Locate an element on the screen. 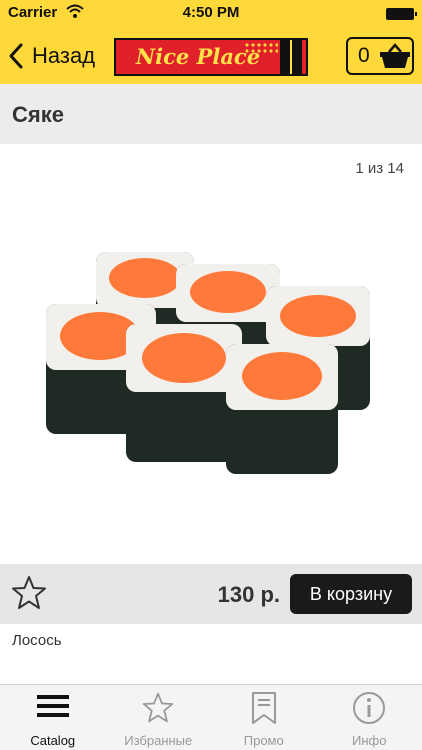 The width and height of the screenshot is (422, 750). tab-bar: Catalog Избранные Промо Инфо is located at coordinates (211, 717).